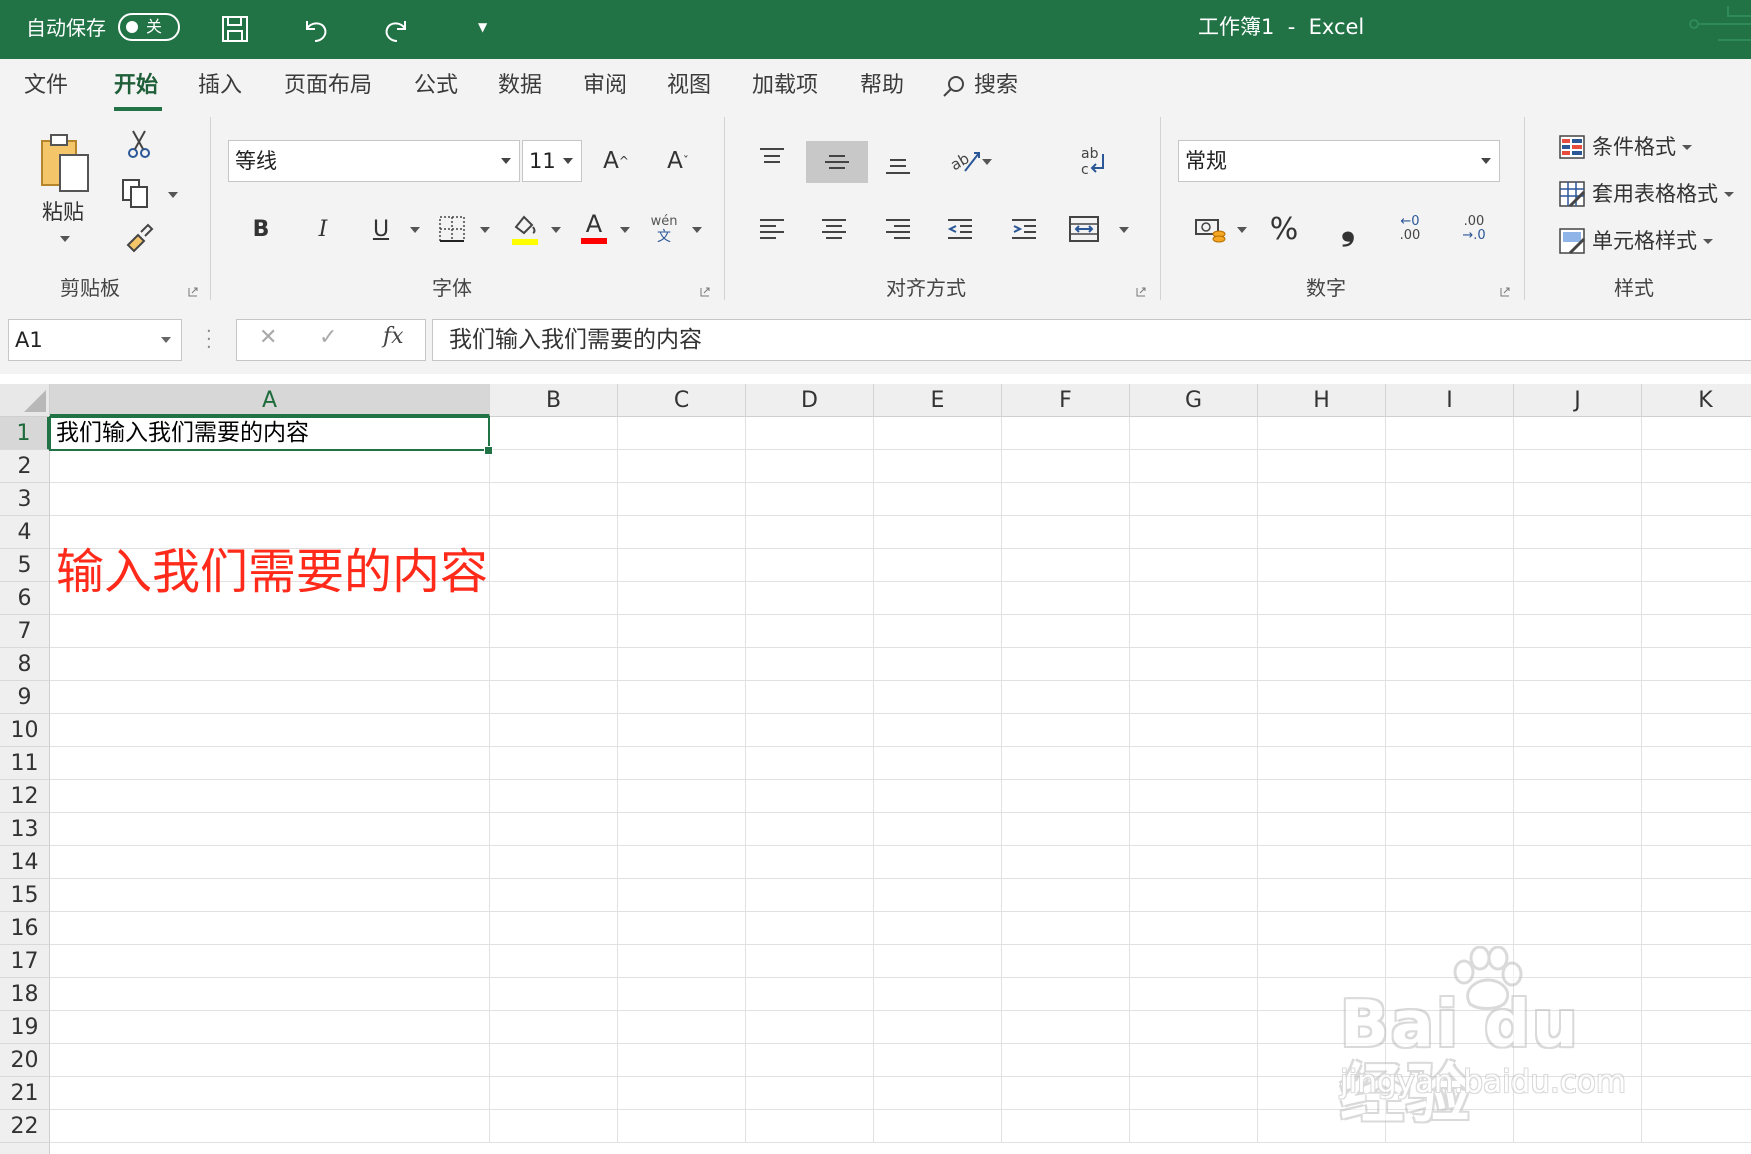 The height and width of the screenshot is (1154, 1751). I want to click on copy-icon, so click(135, 193).